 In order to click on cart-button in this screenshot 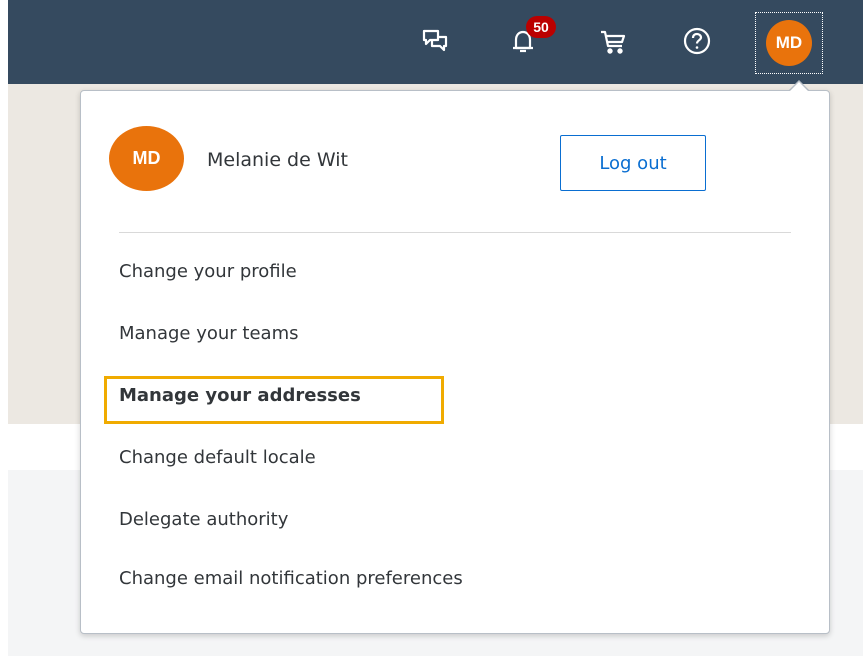, I will do `click(613, 41)`.